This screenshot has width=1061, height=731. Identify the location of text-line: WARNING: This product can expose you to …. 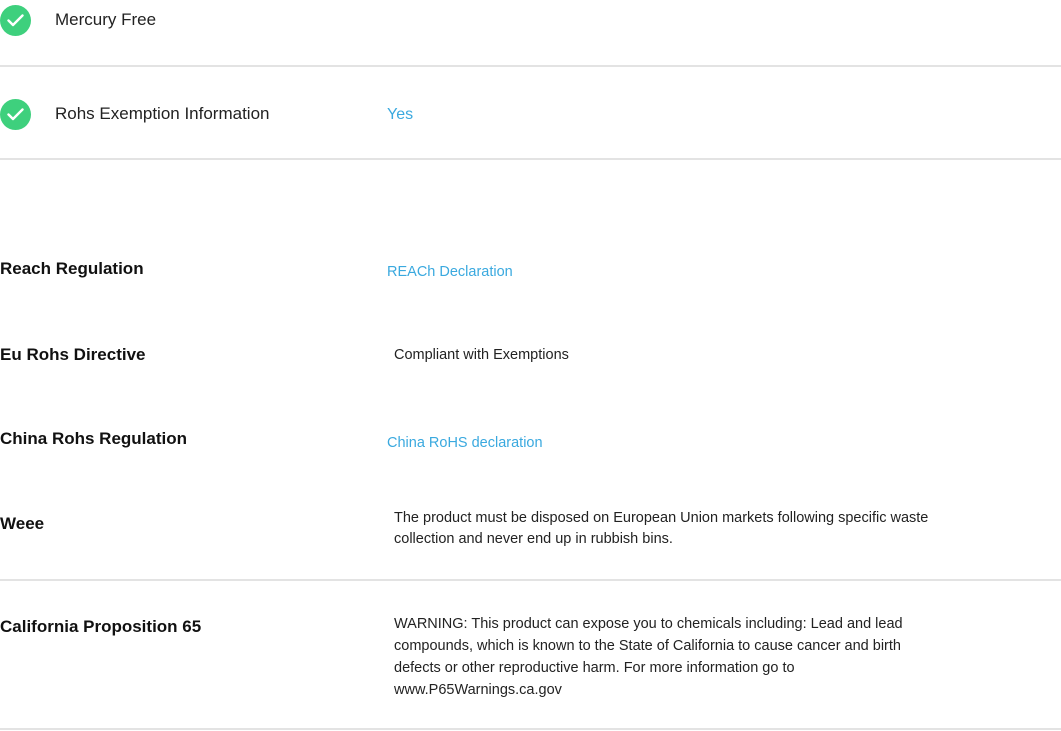
(648, 624).